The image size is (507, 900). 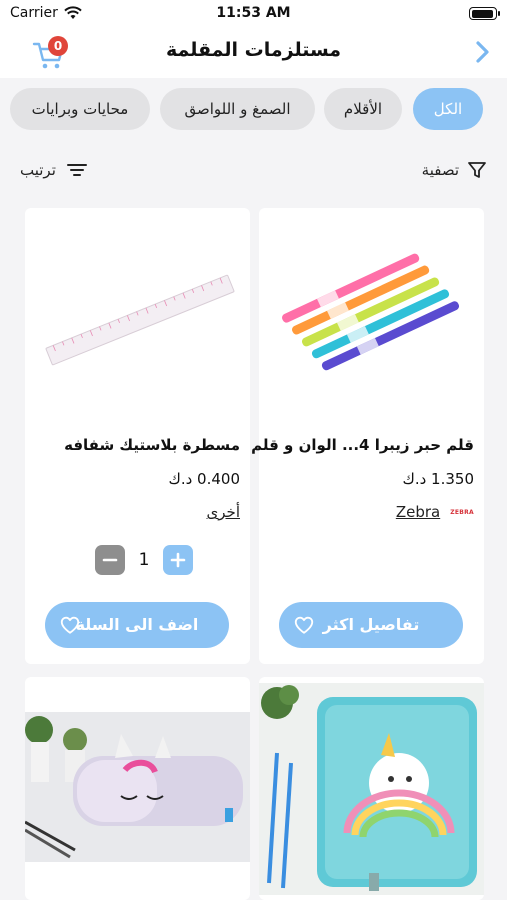 I want to click on quantity-decrease-button, so click(x=110, y=560).